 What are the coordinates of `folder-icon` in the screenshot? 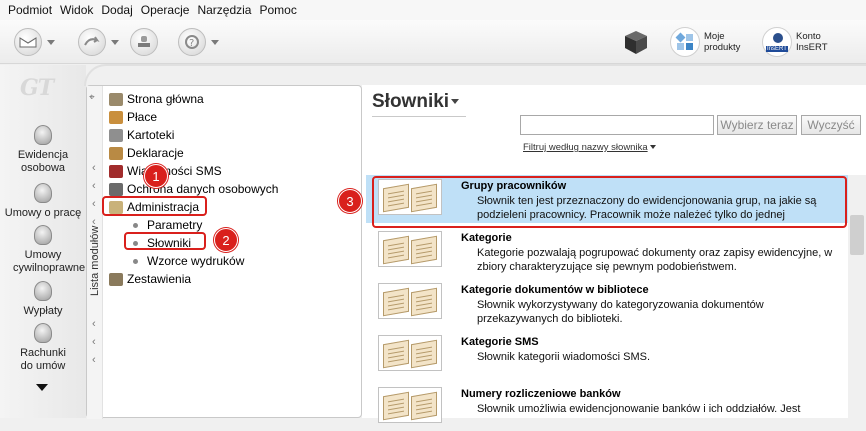 It's located at (116, 135).